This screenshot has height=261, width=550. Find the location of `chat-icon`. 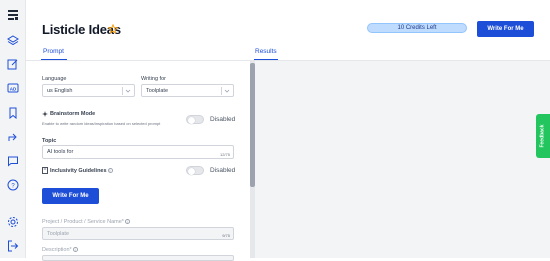

chat-icon is located at coordinates (13, 161).